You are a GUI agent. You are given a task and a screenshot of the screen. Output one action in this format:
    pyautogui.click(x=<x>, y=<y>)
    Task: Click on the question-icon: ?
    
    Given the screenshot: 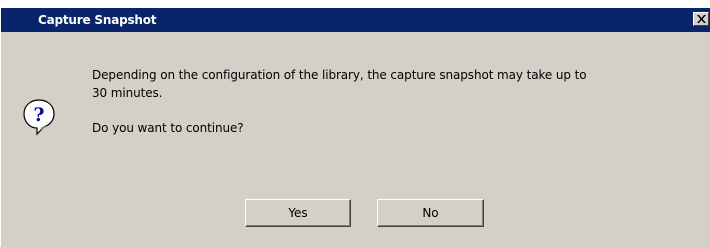 What is the action you would take?
    pyautogui.click(x=39, y=117)
    